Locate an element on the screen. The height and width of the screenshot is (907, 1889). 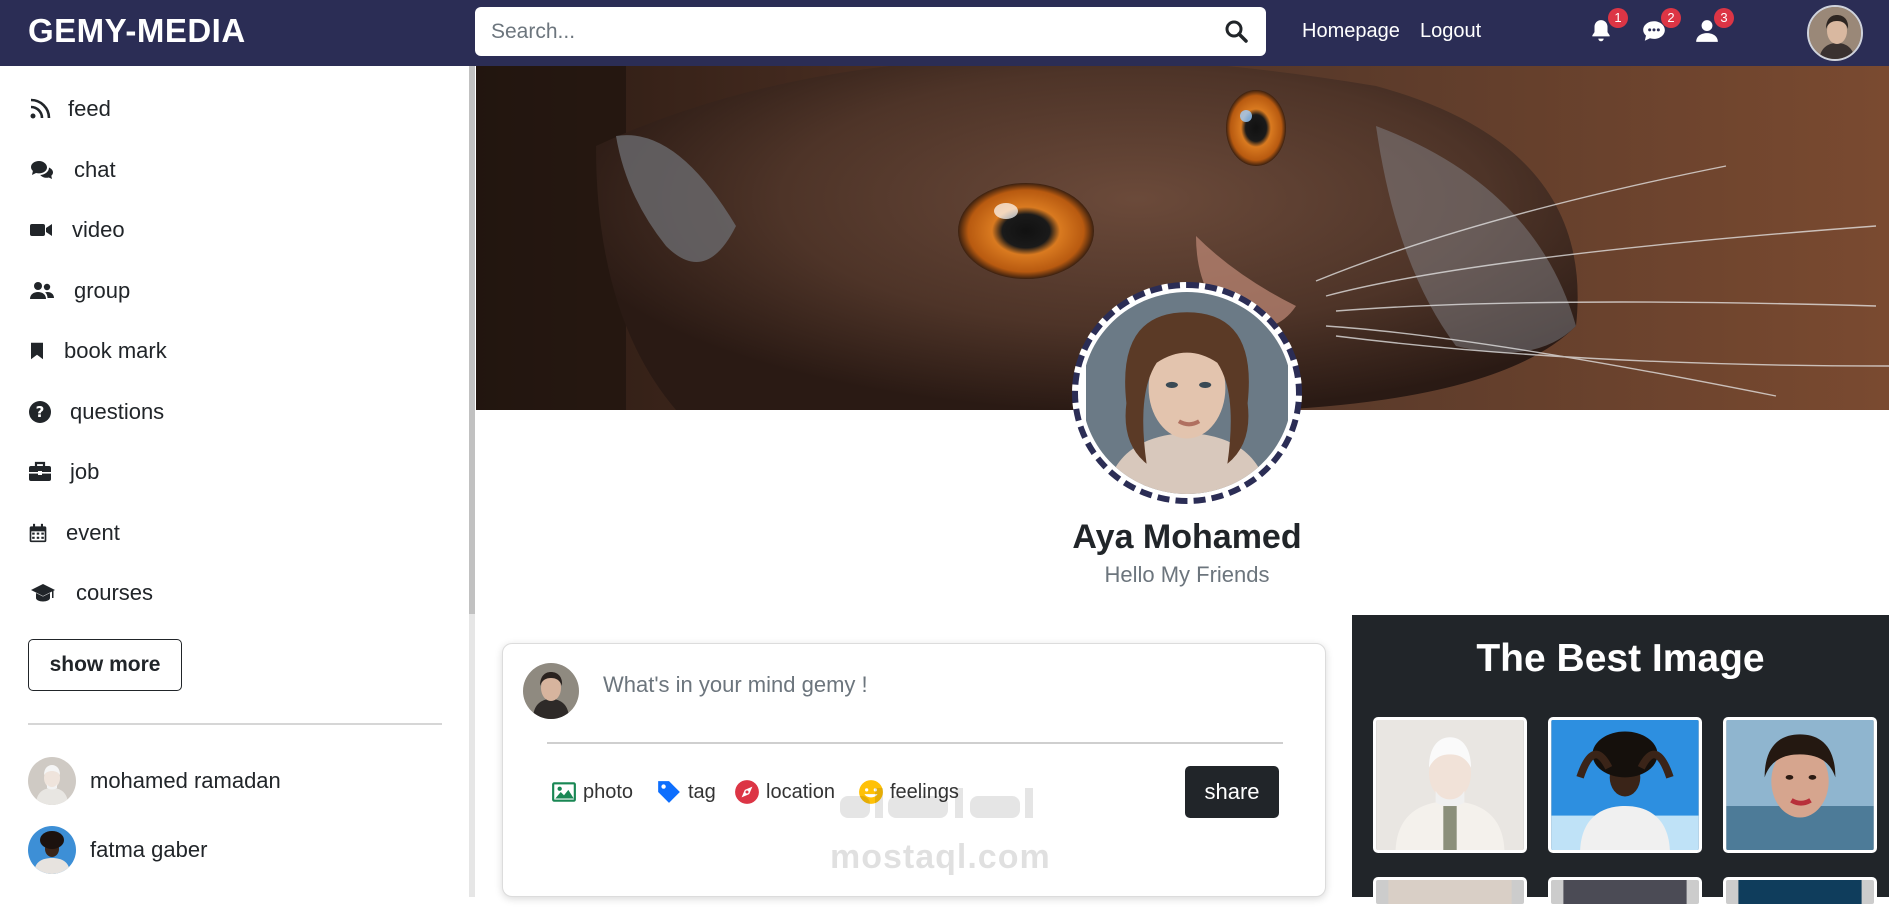
friend-name: fatma gaber is located at coordinates (149, 849).